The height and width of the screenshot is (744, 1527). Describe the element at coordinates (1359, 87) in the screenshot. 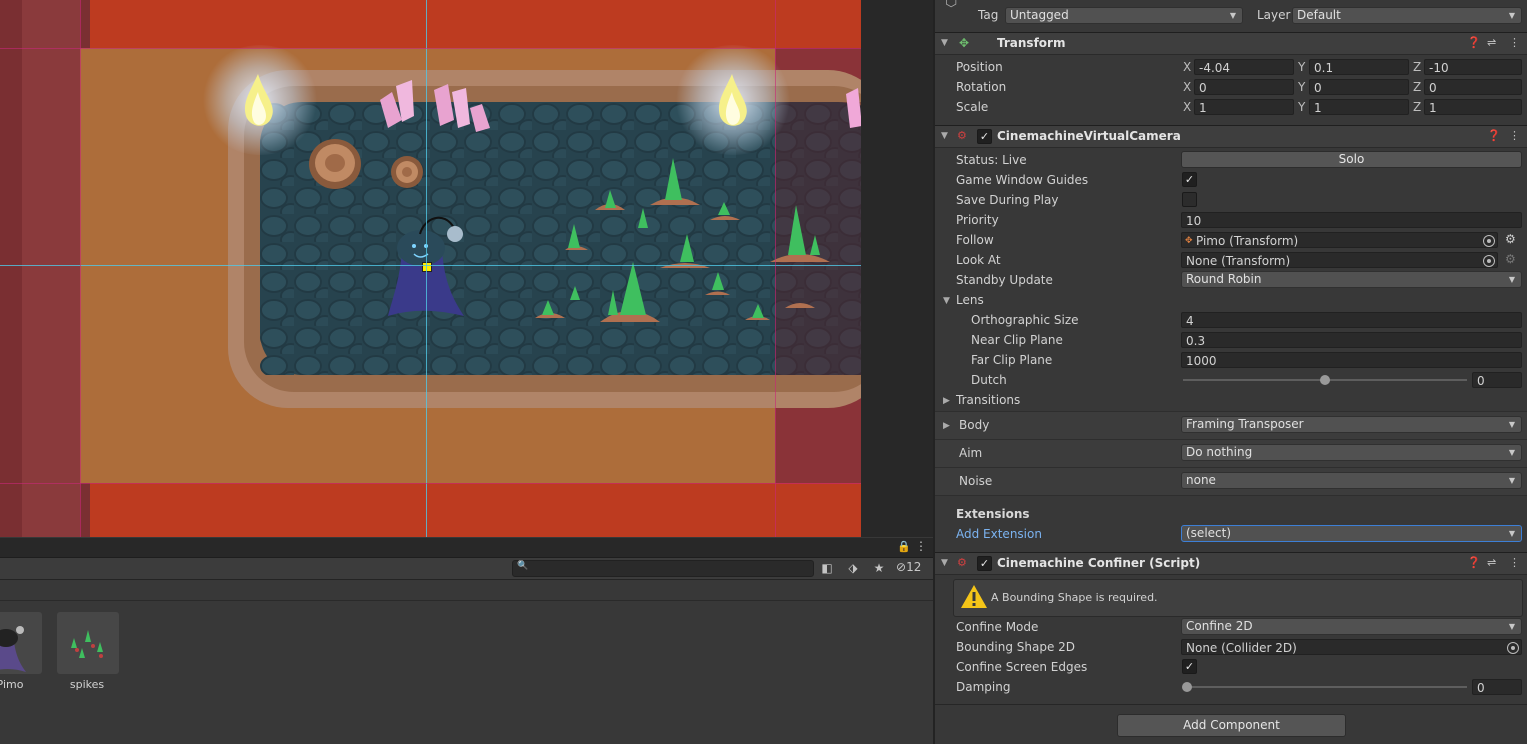

I see `rotation-y-field: 0` at that location.